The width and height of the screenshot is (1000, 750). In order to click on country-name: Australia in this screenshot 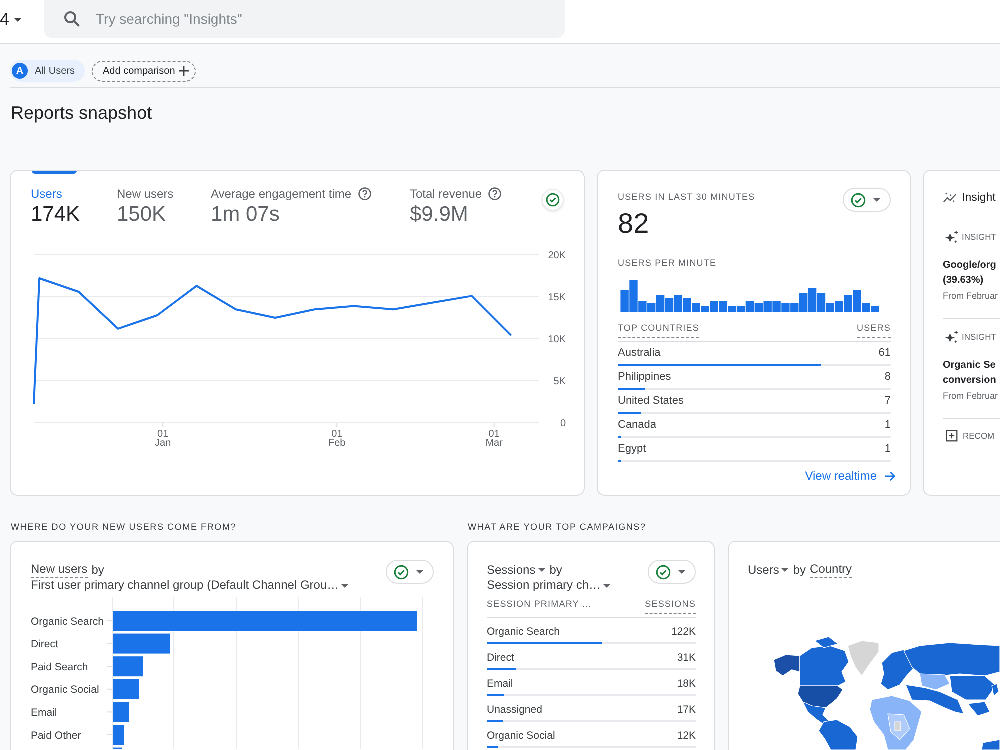, I will do `click(639, 353)`.